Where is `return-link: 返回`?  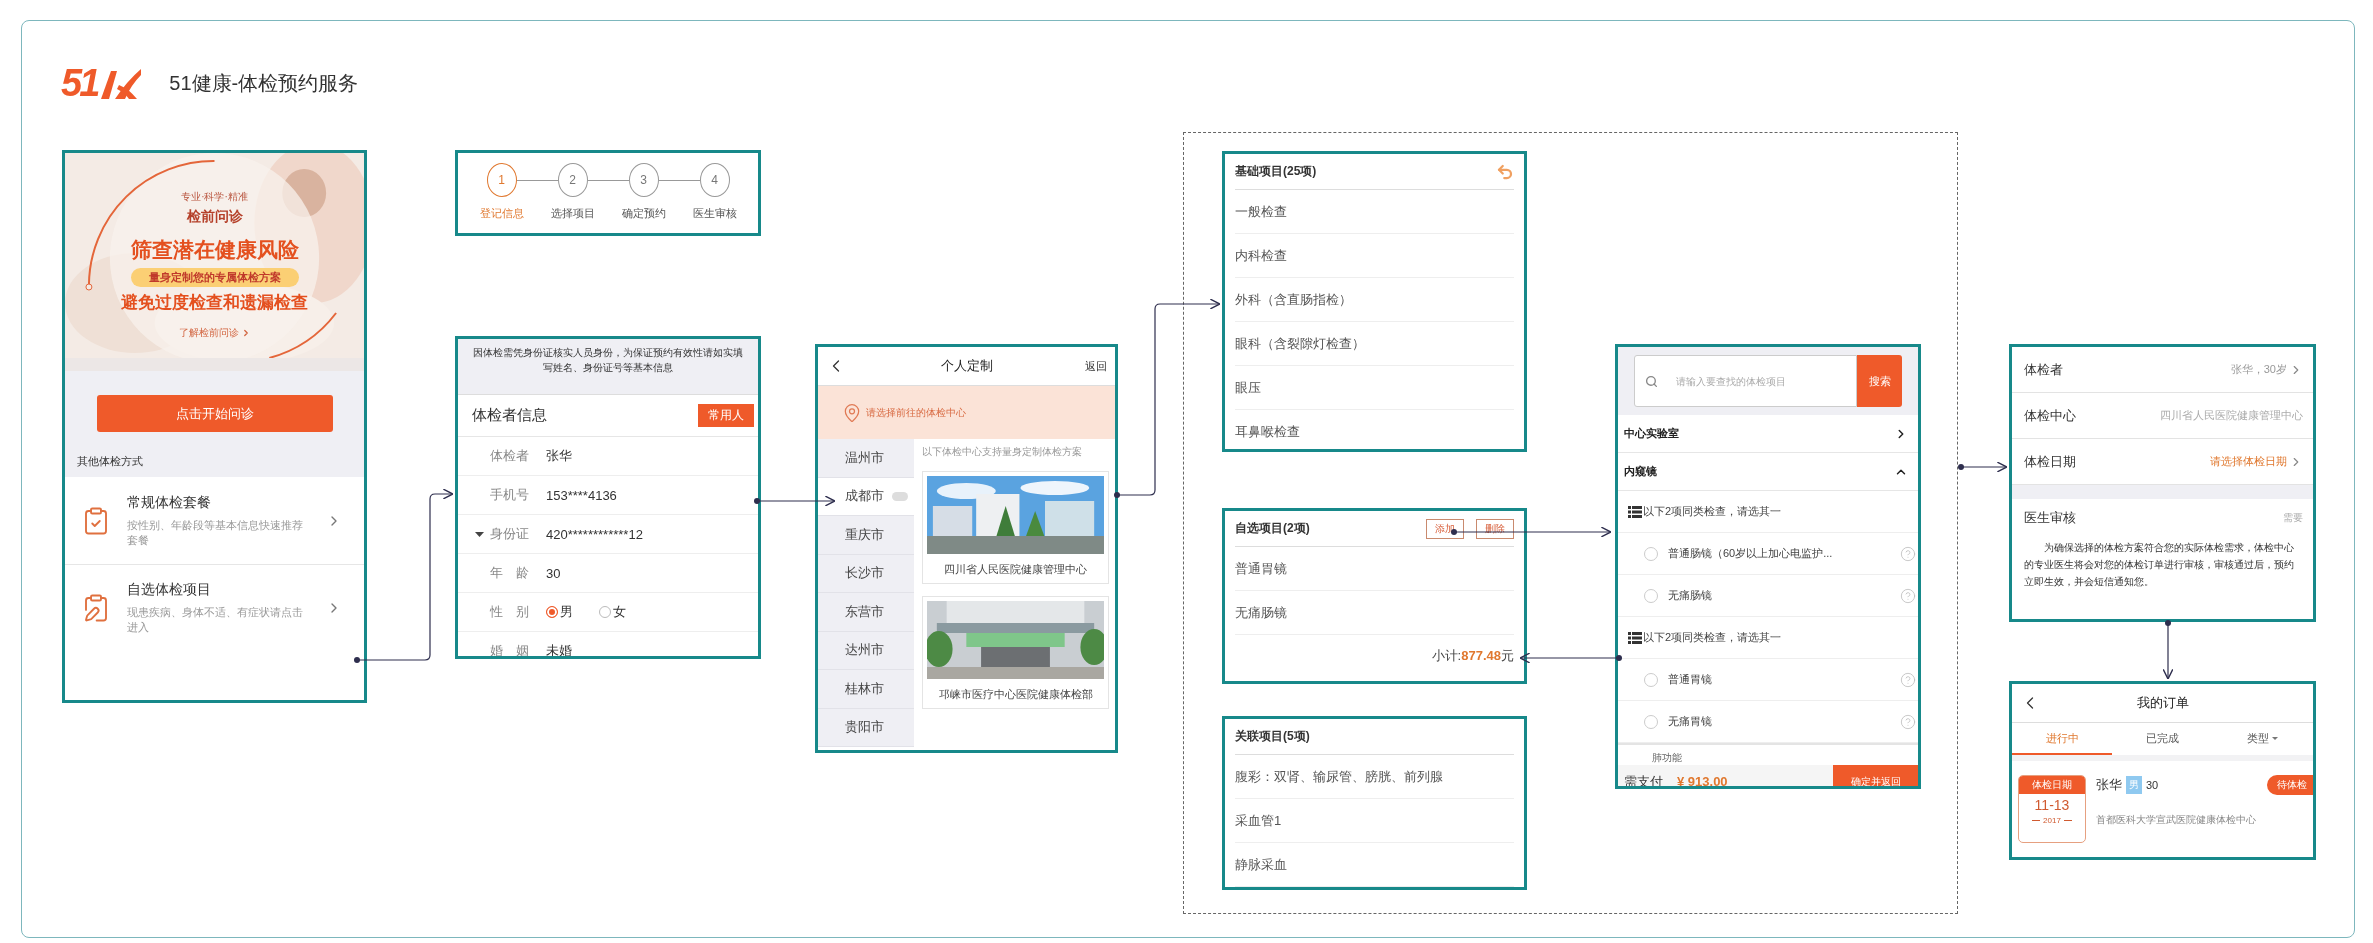 return-link: 返回 is located at coordinates (1096, 366).